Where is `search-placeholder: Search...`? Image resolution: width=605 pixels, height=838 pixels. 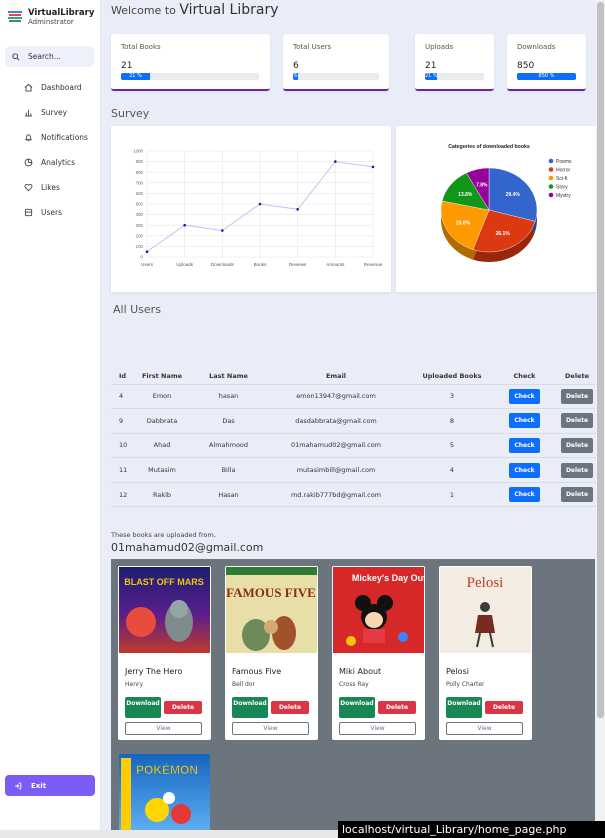 search-placeholder: Search... is located at coordinates (44, 56).